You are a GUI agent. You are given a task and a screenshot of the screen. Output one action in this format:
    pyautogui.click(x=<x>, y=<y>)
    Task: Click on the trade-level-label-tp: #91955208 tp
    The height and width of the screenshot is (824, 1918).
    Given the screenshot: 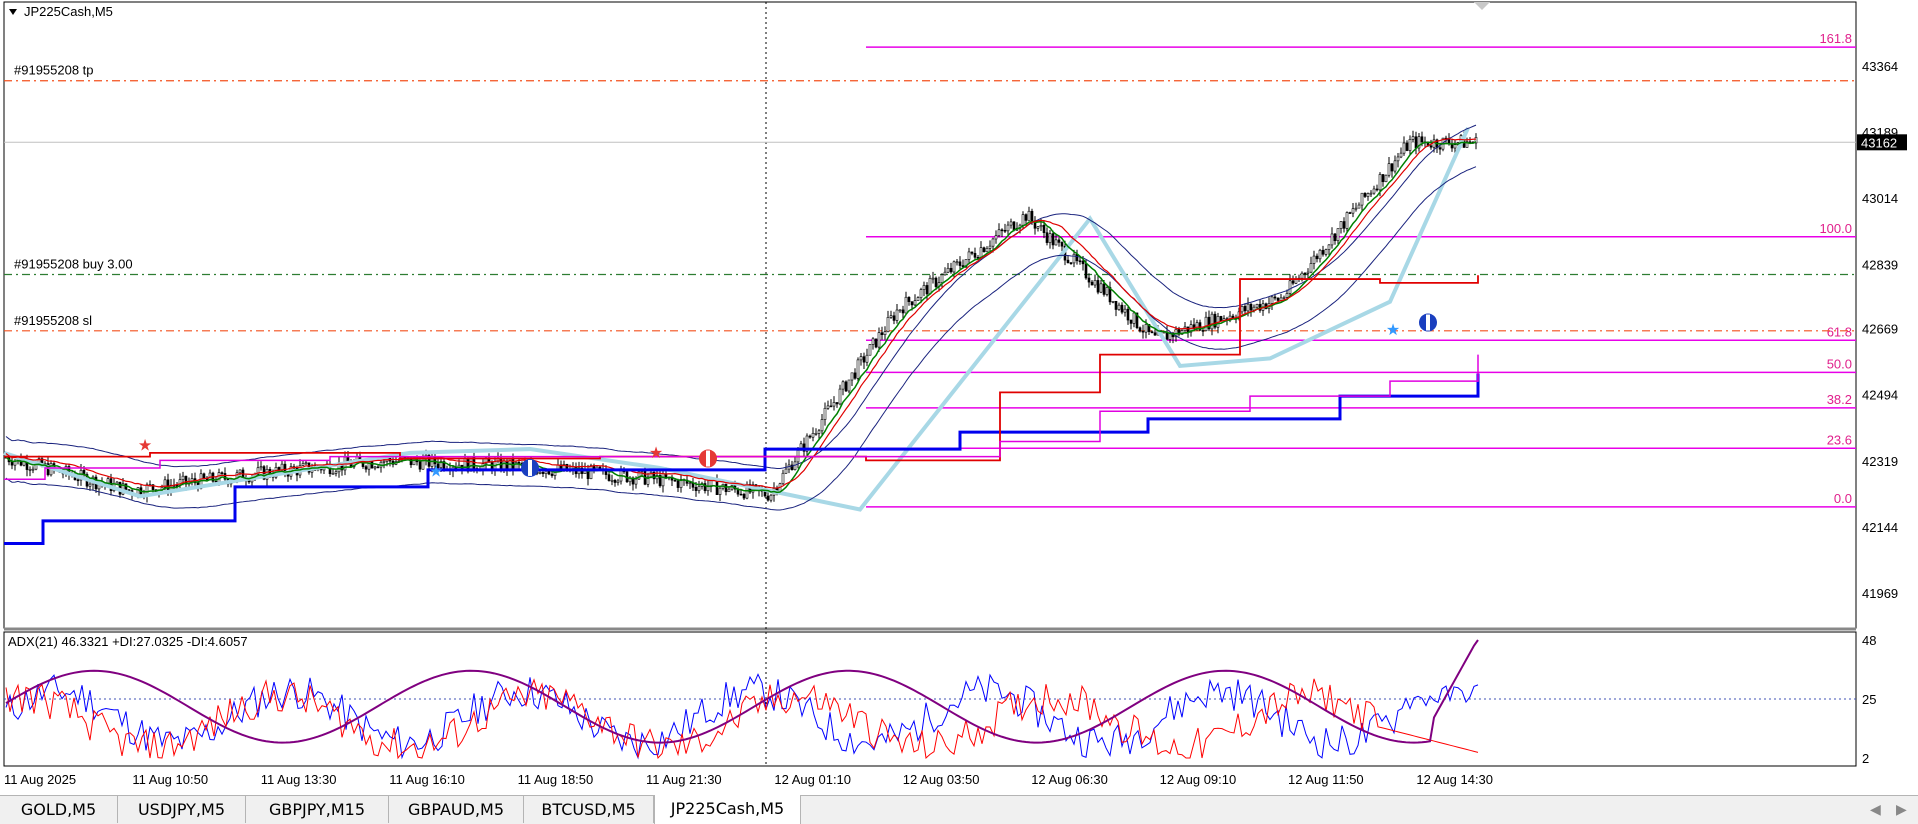 What is the action you would take?
    pyautogui.click(x=54, y=70)
    